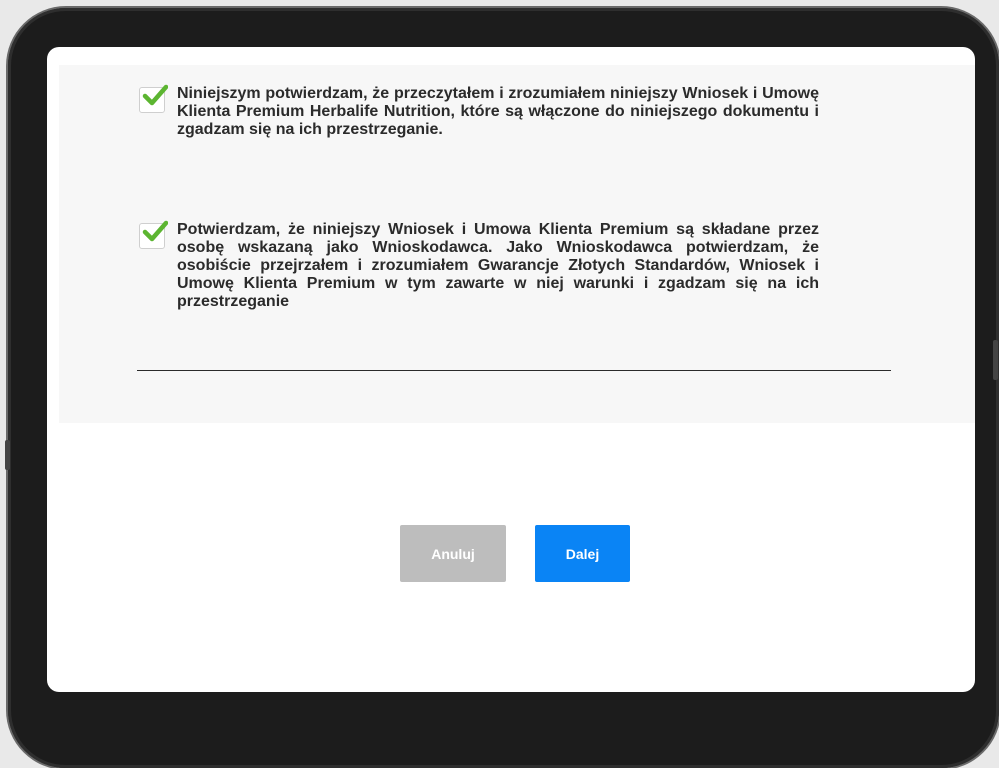 Image resolution: width=999 pixels, height=768 pixels. Describe the element at coordinates (514, 370) in the screenshot. I see `divider` at that location.